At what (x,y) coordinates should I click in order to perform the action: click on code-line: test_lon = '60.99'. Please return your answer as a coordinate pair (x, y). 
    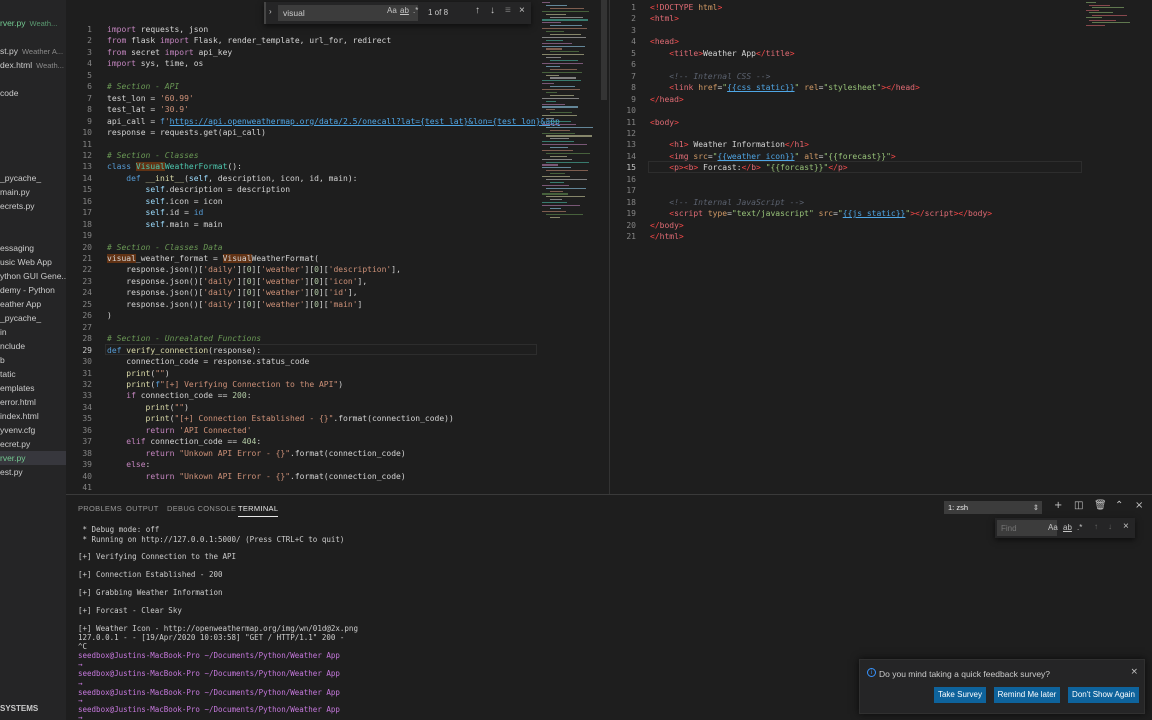
    Looking at the image, I should click on (150, 99).